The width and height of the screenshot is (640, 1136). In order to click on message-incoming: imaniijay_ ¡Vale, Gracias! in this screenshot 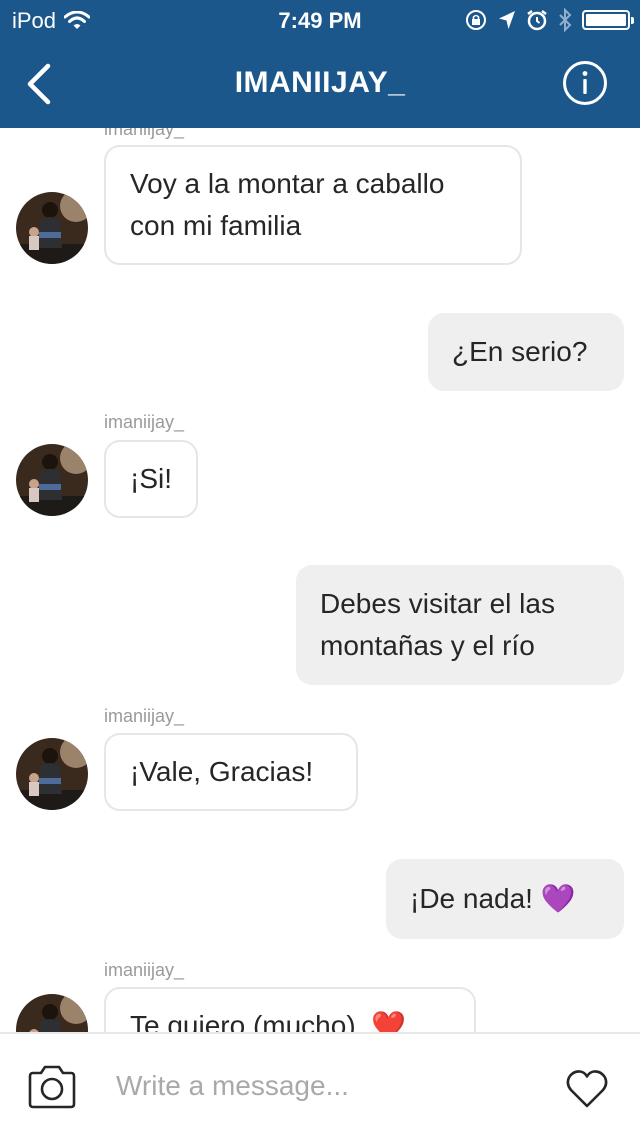, I will do `click(320, 760)`.